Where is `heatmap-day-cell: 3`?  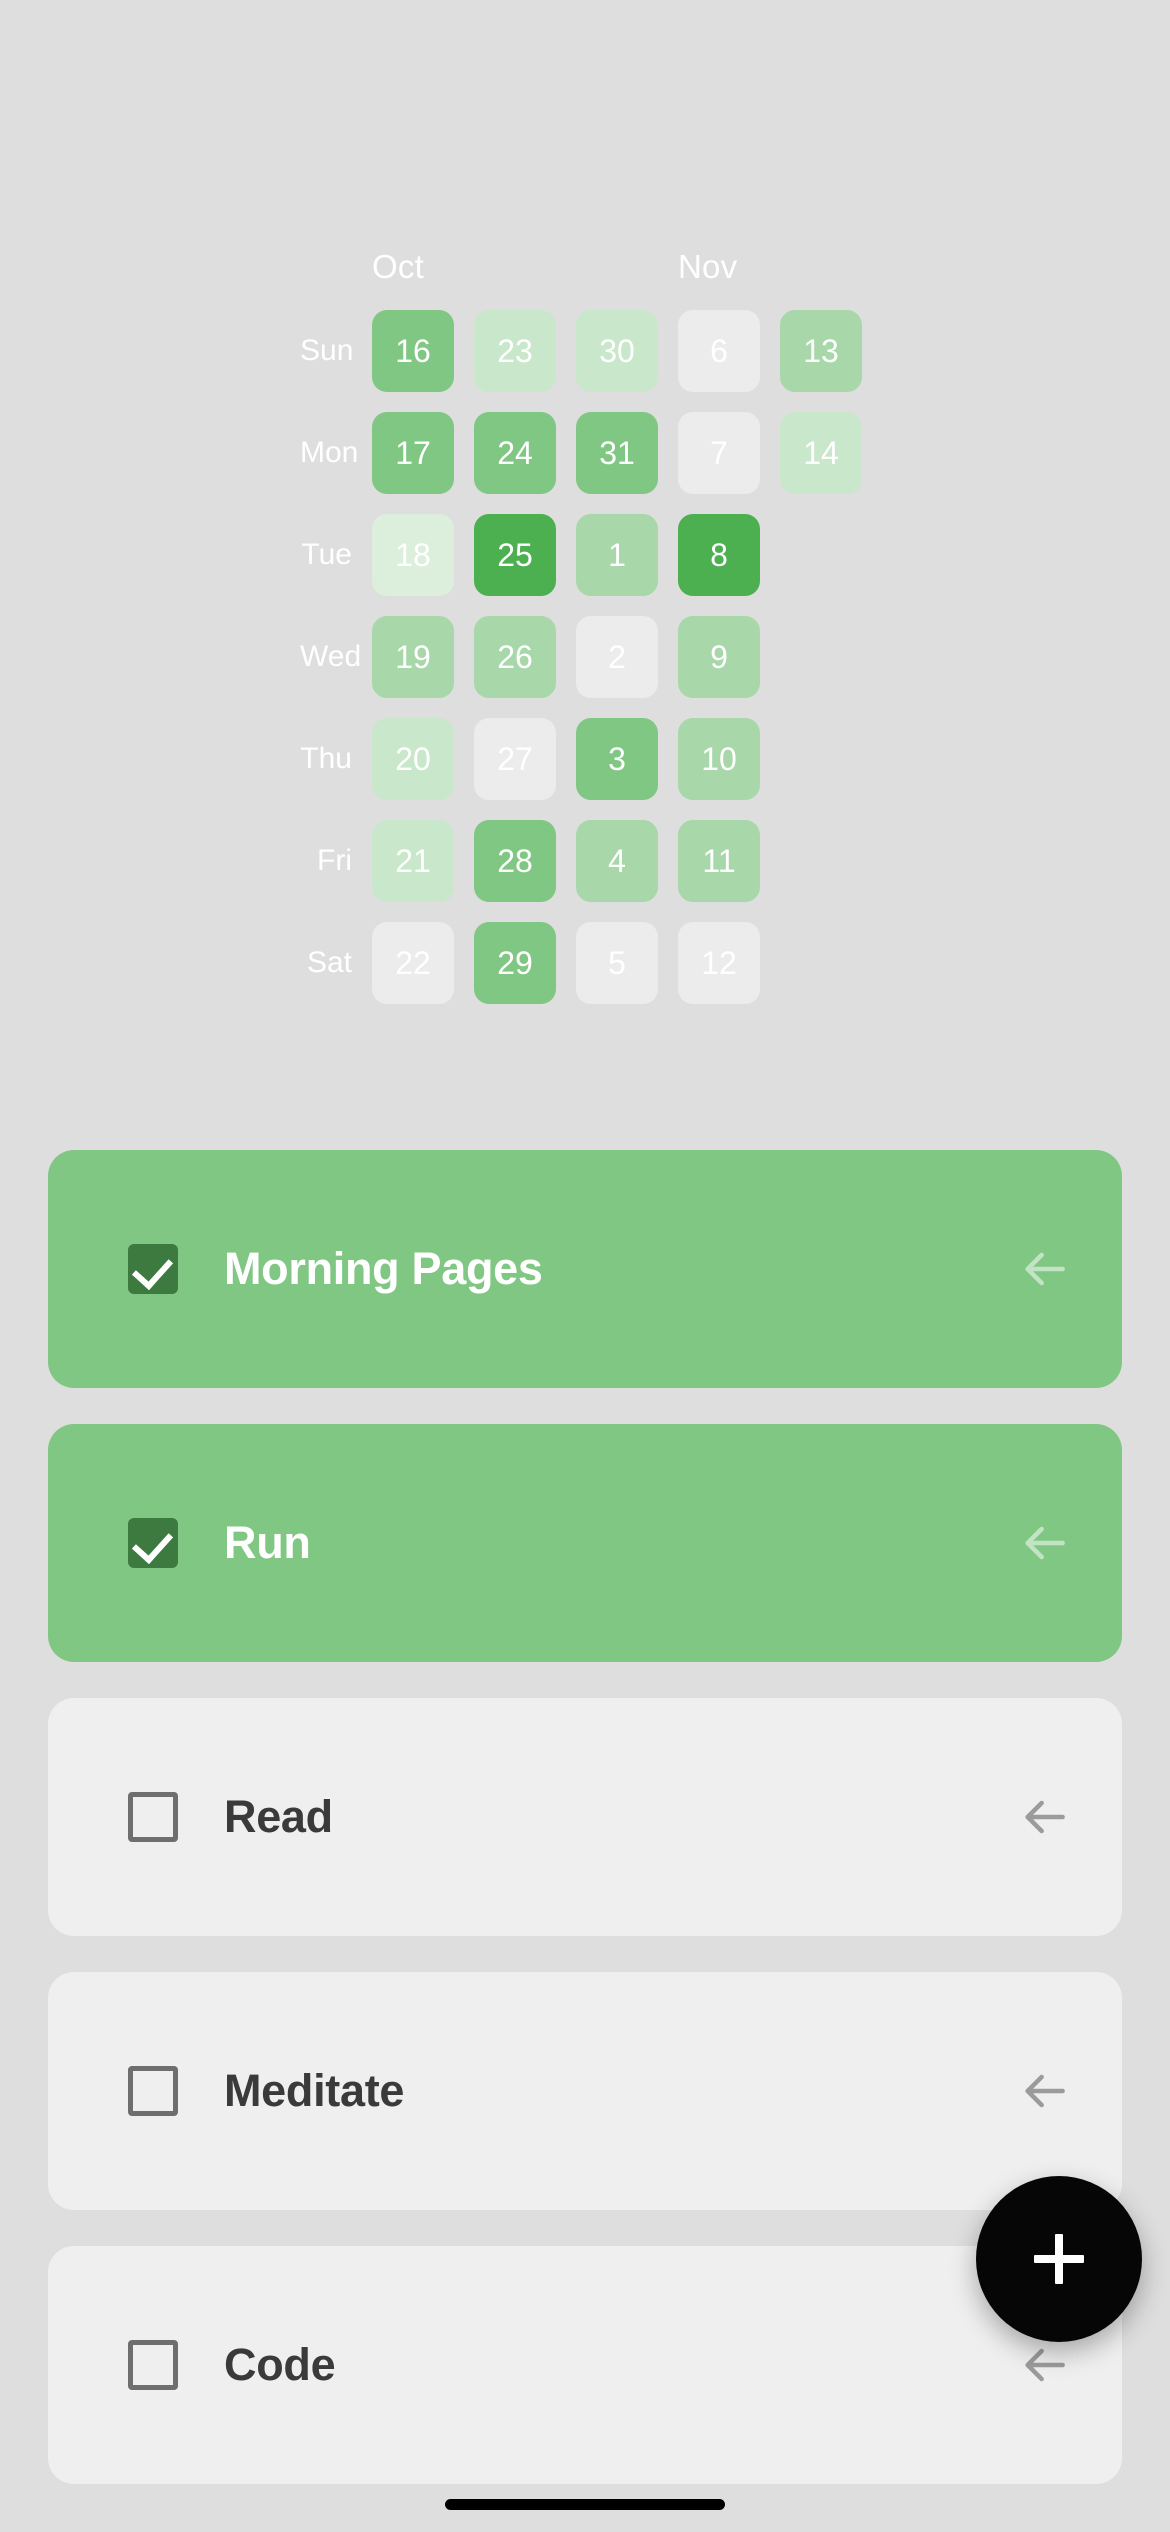 heatmap-day-cell: 3 is located at coordinates (617, 759).